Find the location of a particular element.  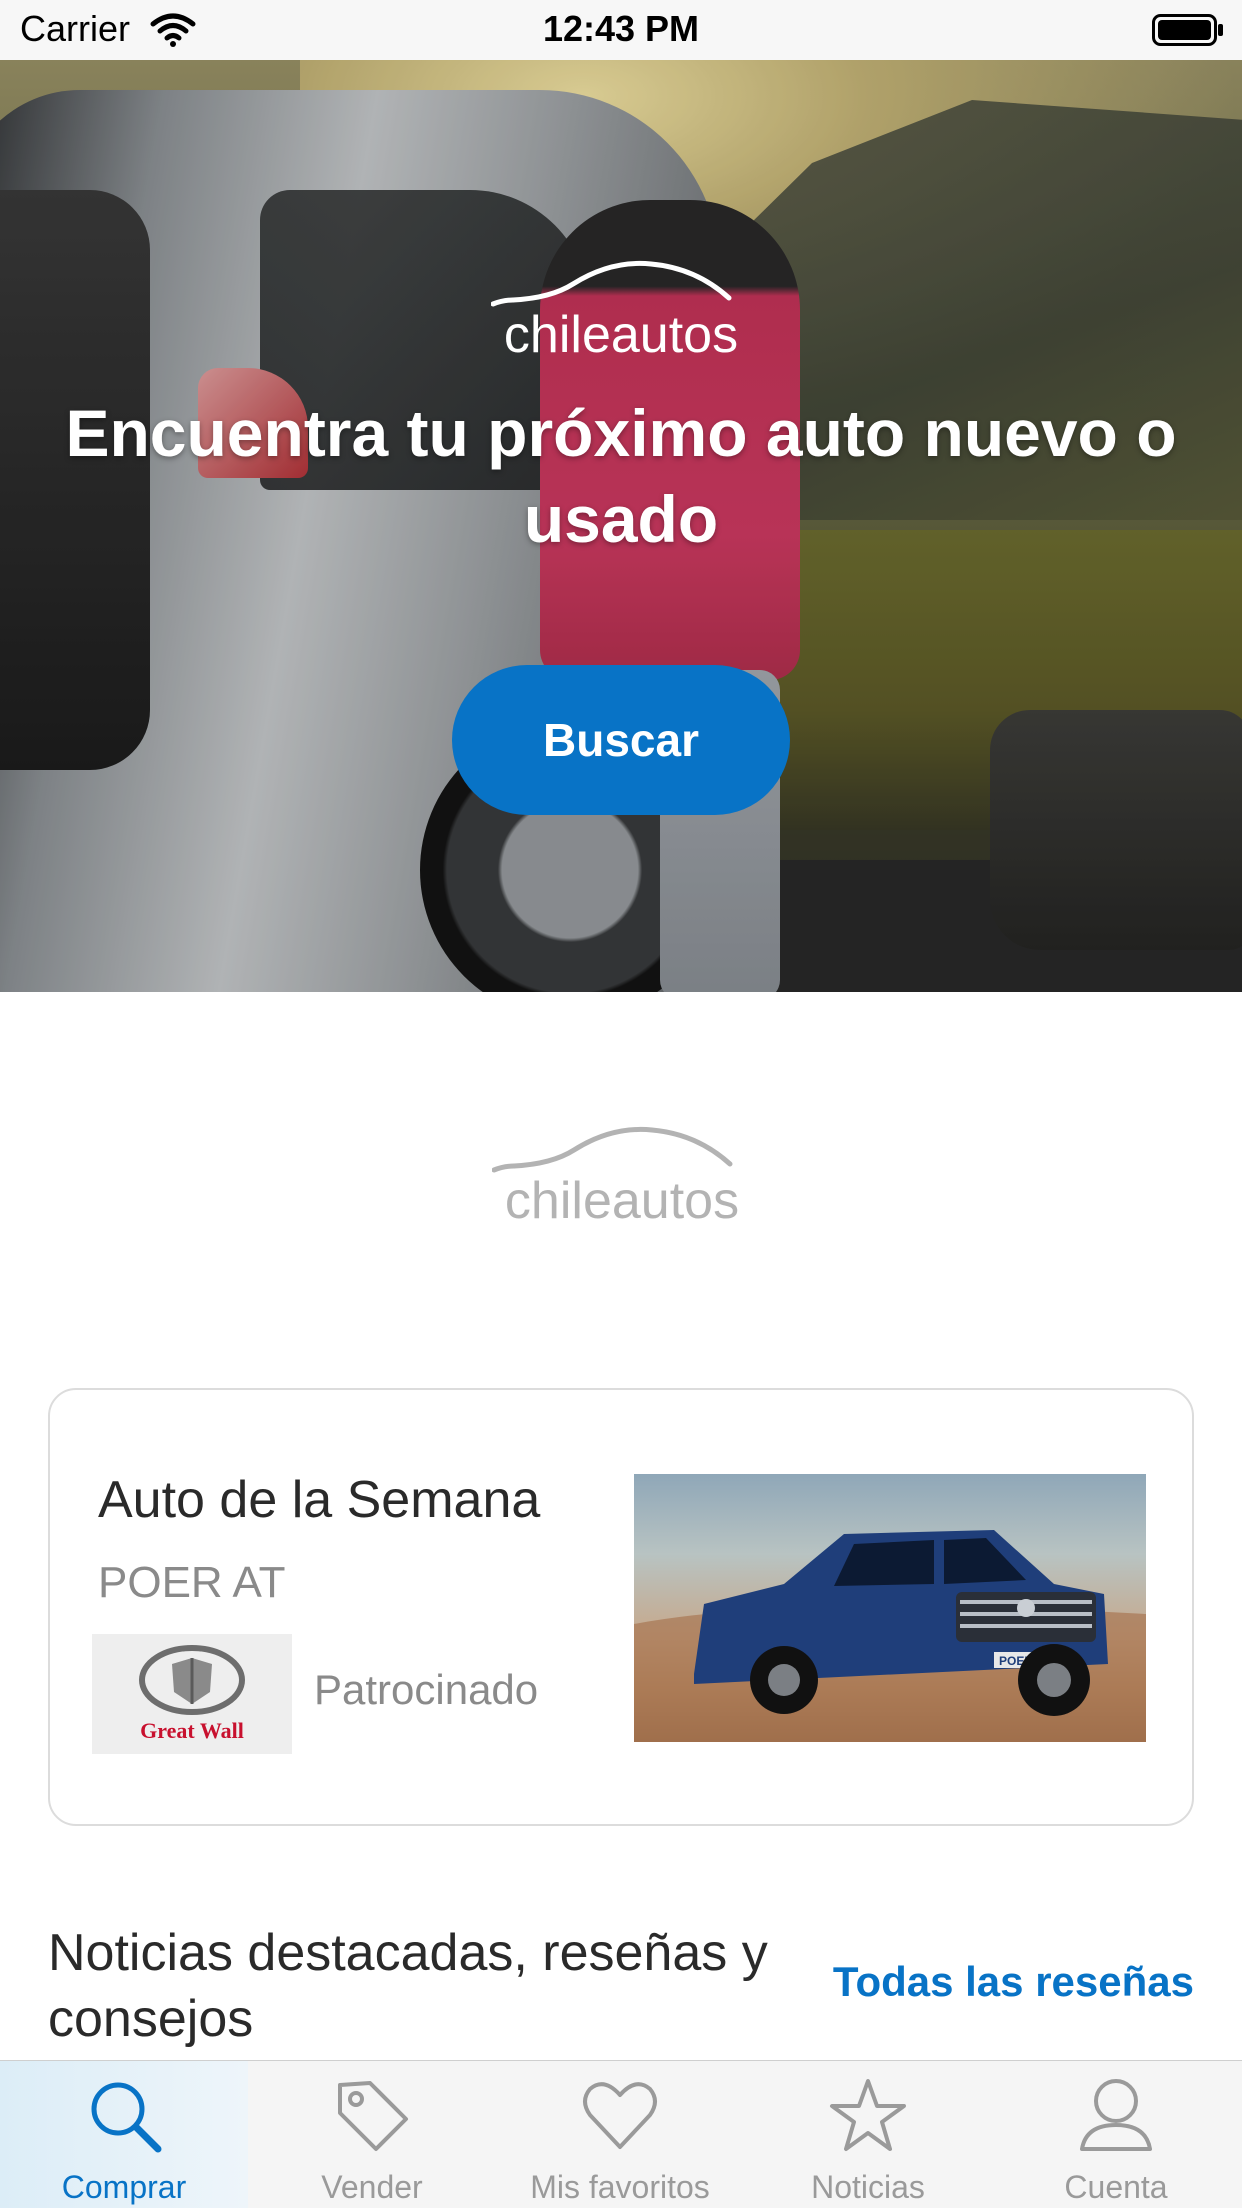

pickup-truck-image: POER is located at coordinates (890, 1636).